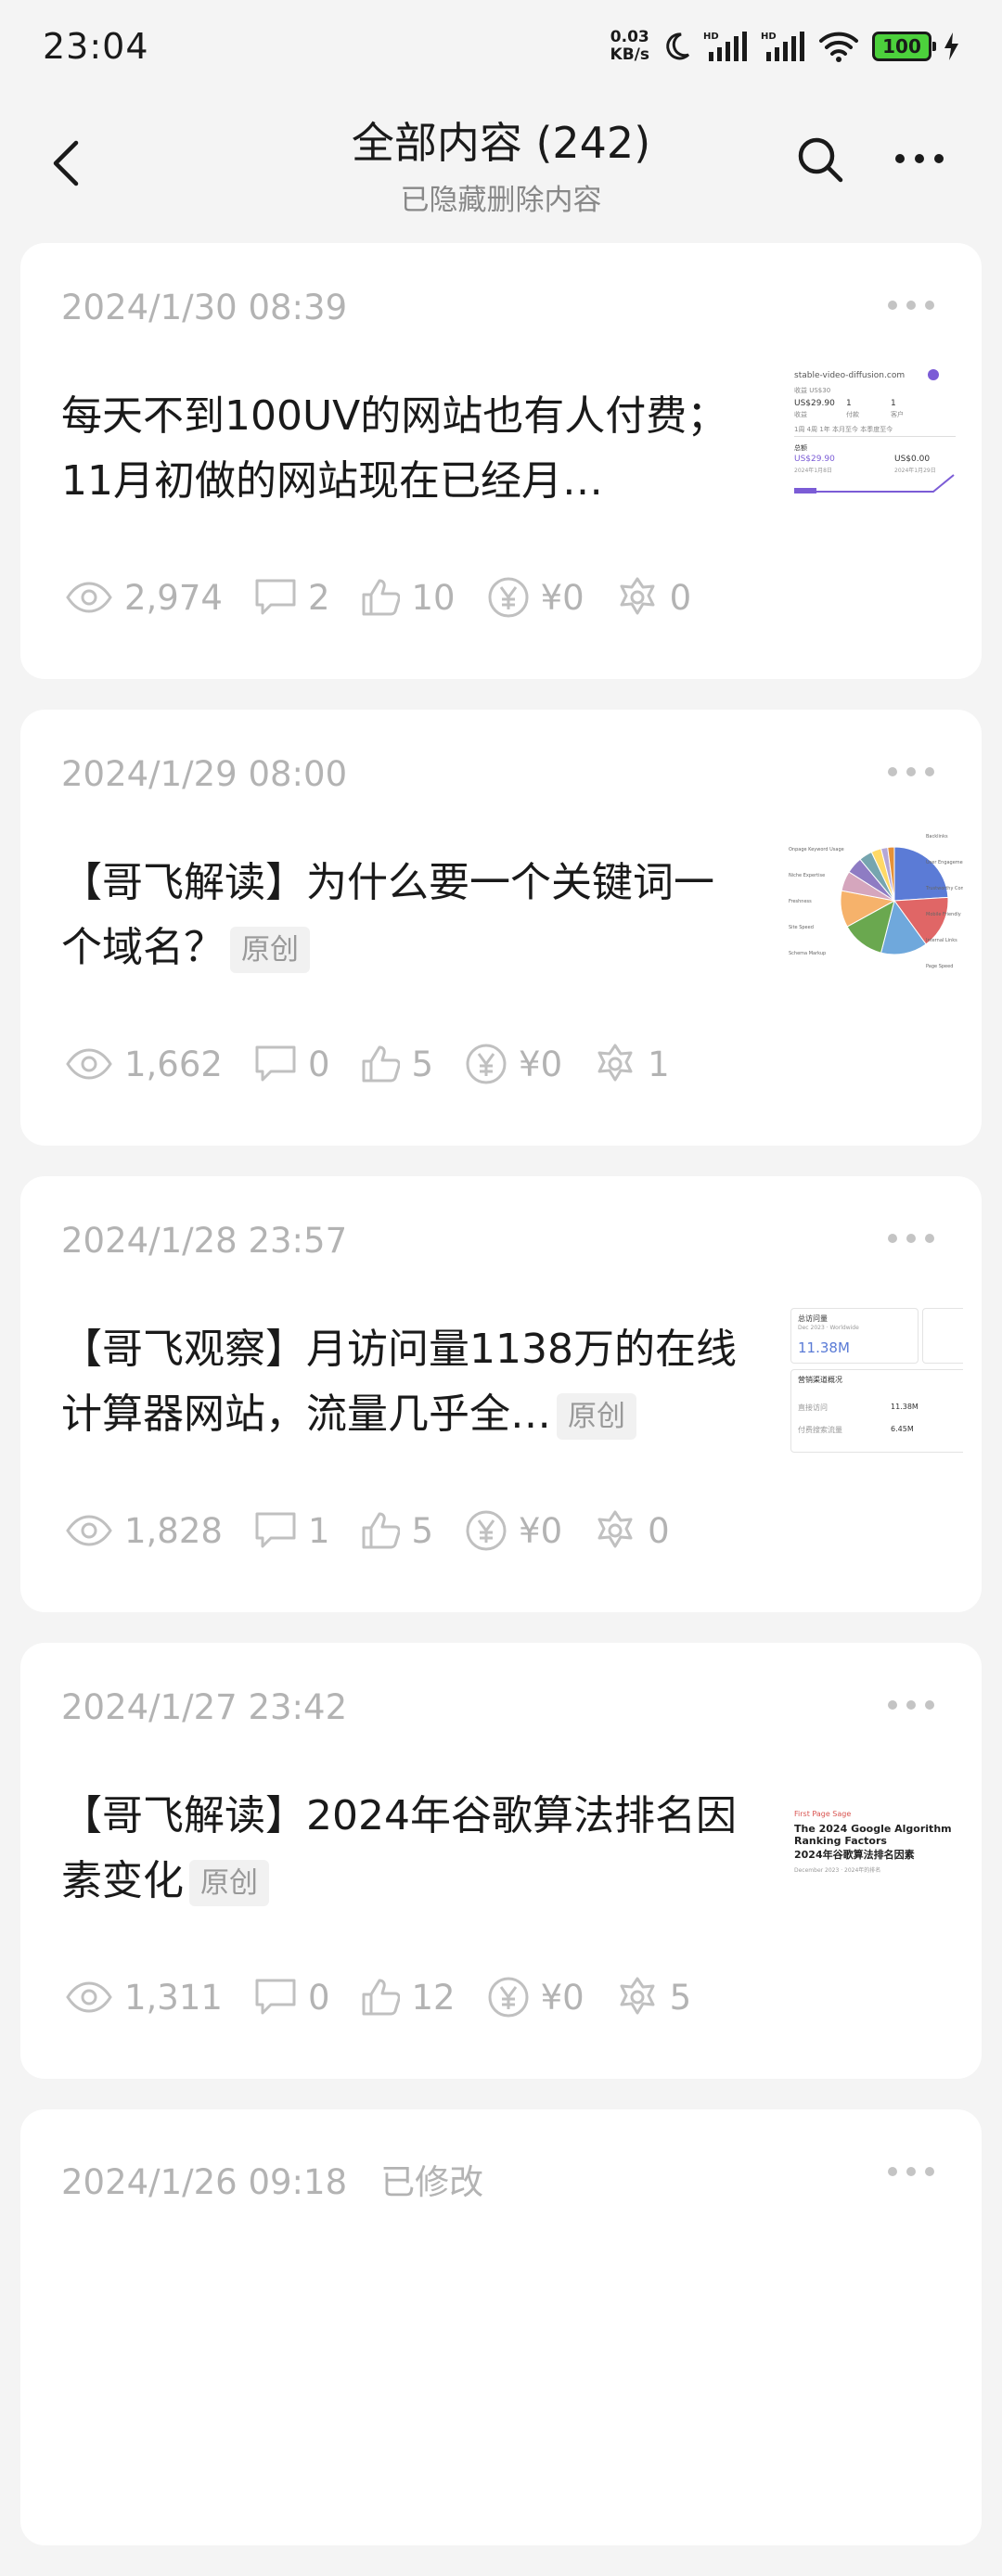  What do you see at coordinates (501, 197) in the screenshot?
I see `hidden-deleted-link: 已隐藏删除内容` at bounding box center [501, 197].